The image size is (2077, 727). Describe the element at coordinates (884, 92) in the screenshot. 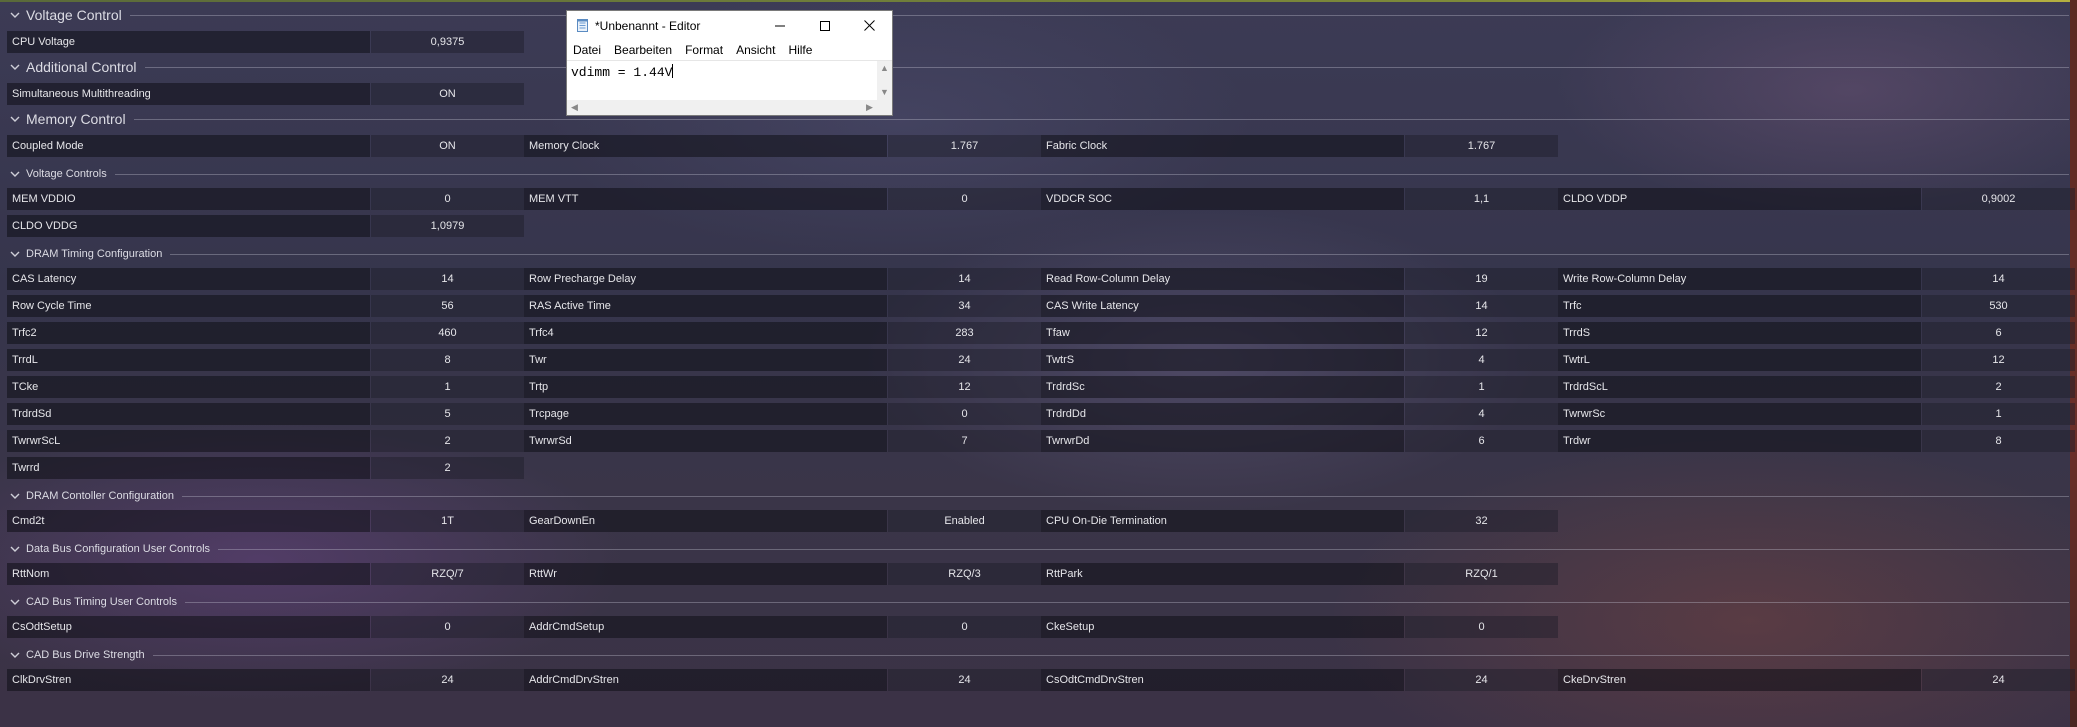

I see `scroll-down-icon: ▼` at that location.